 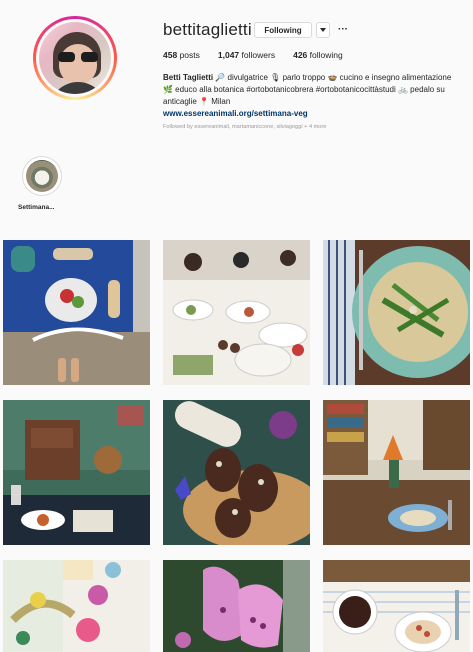 I want to click on avatar-image, so click(x=75, y=58).